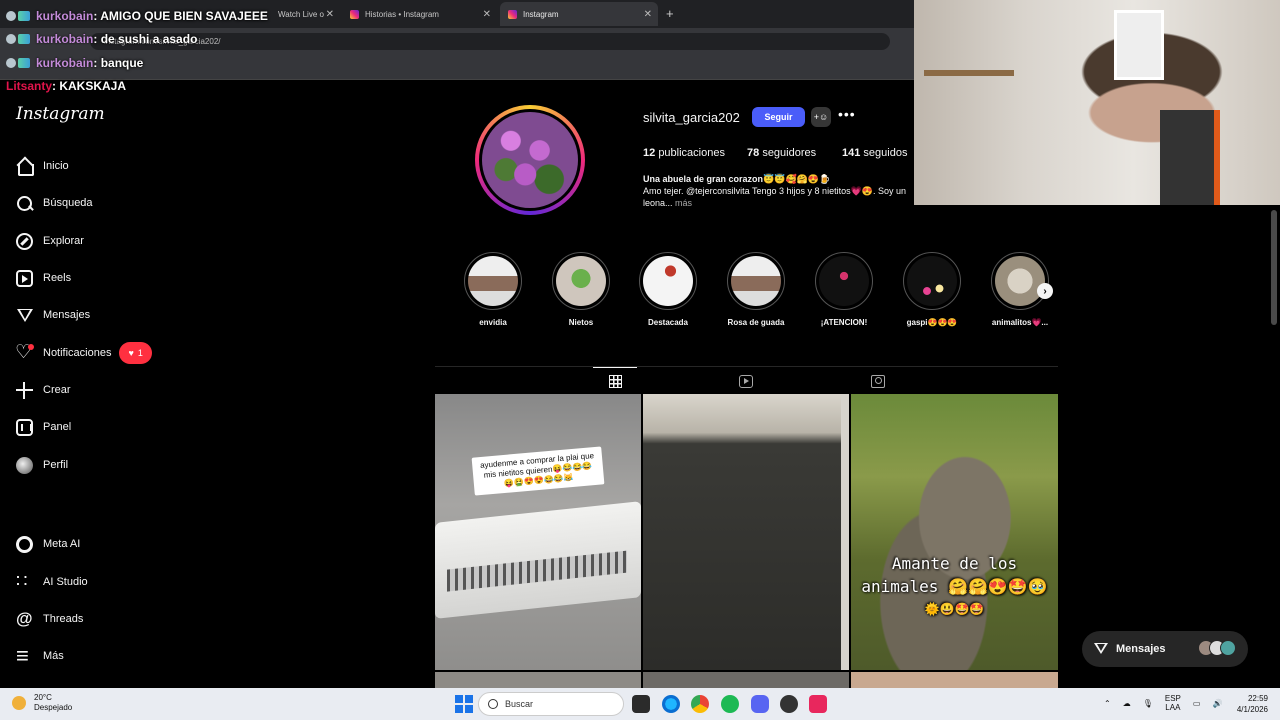 The image size is (1280, 720). I want to click on highlight-item: Destacada, so click(668, 289).